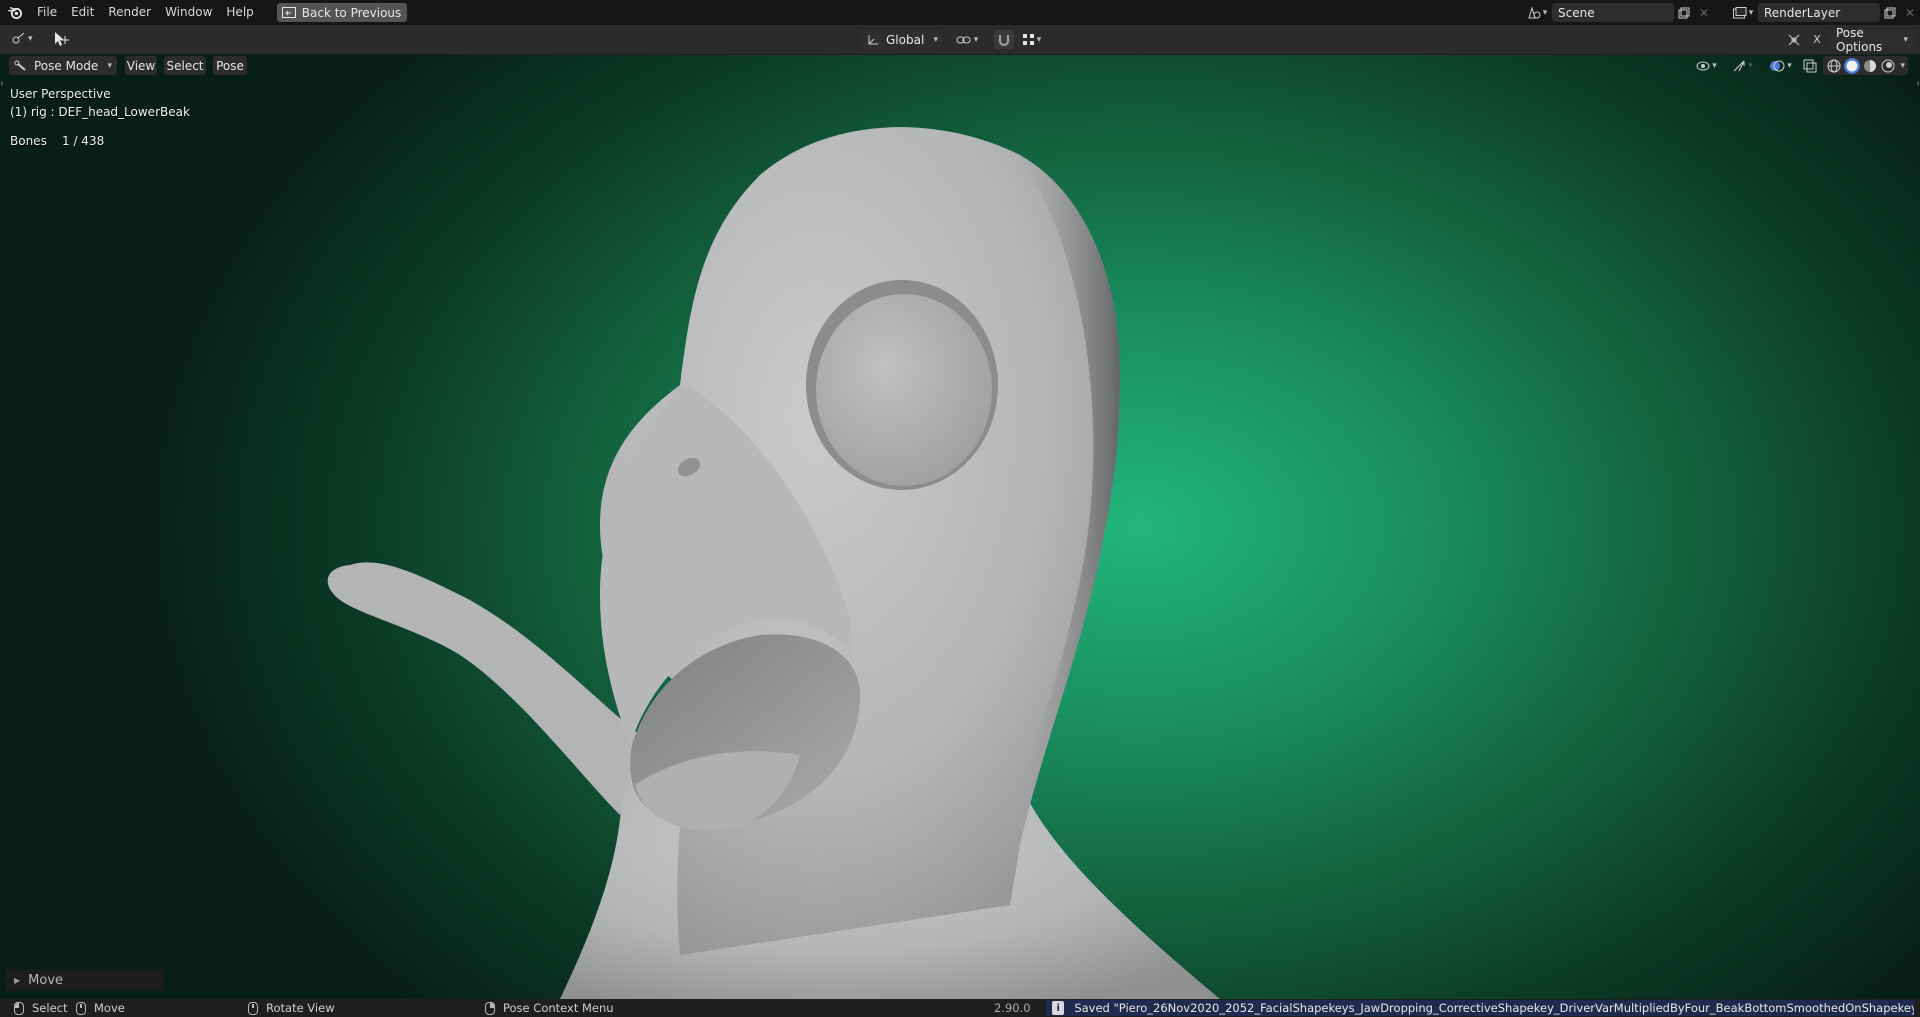  I want to click on active-bone-label: (1) rig : DEF_head_LowerBeak, so click(100, 112).